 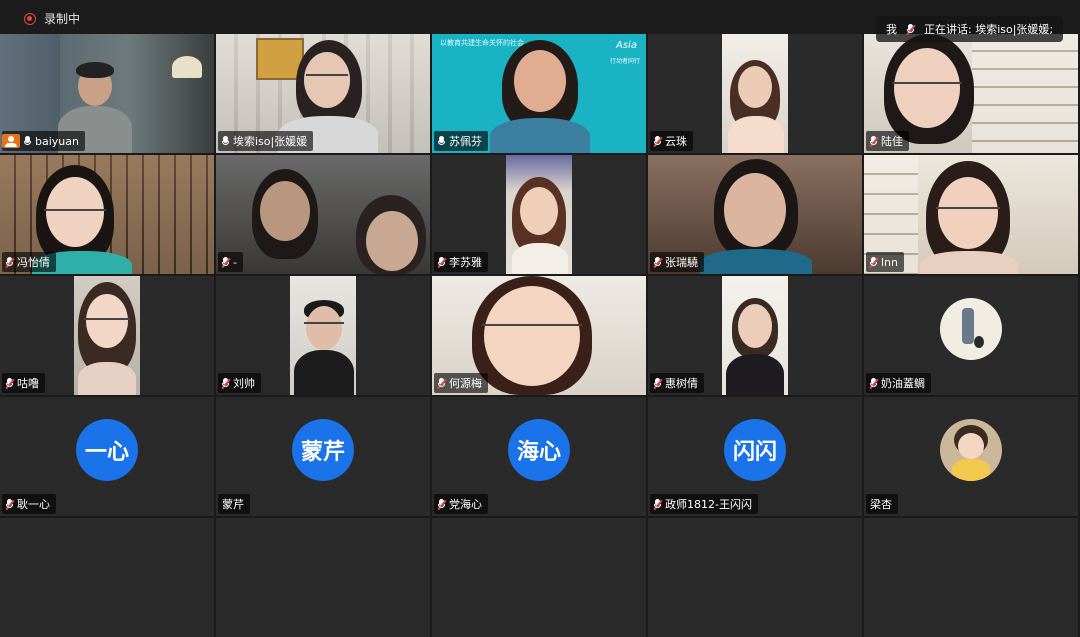 I want to click on participant-nameplate: 刘帅, so click(x=239, y=383).